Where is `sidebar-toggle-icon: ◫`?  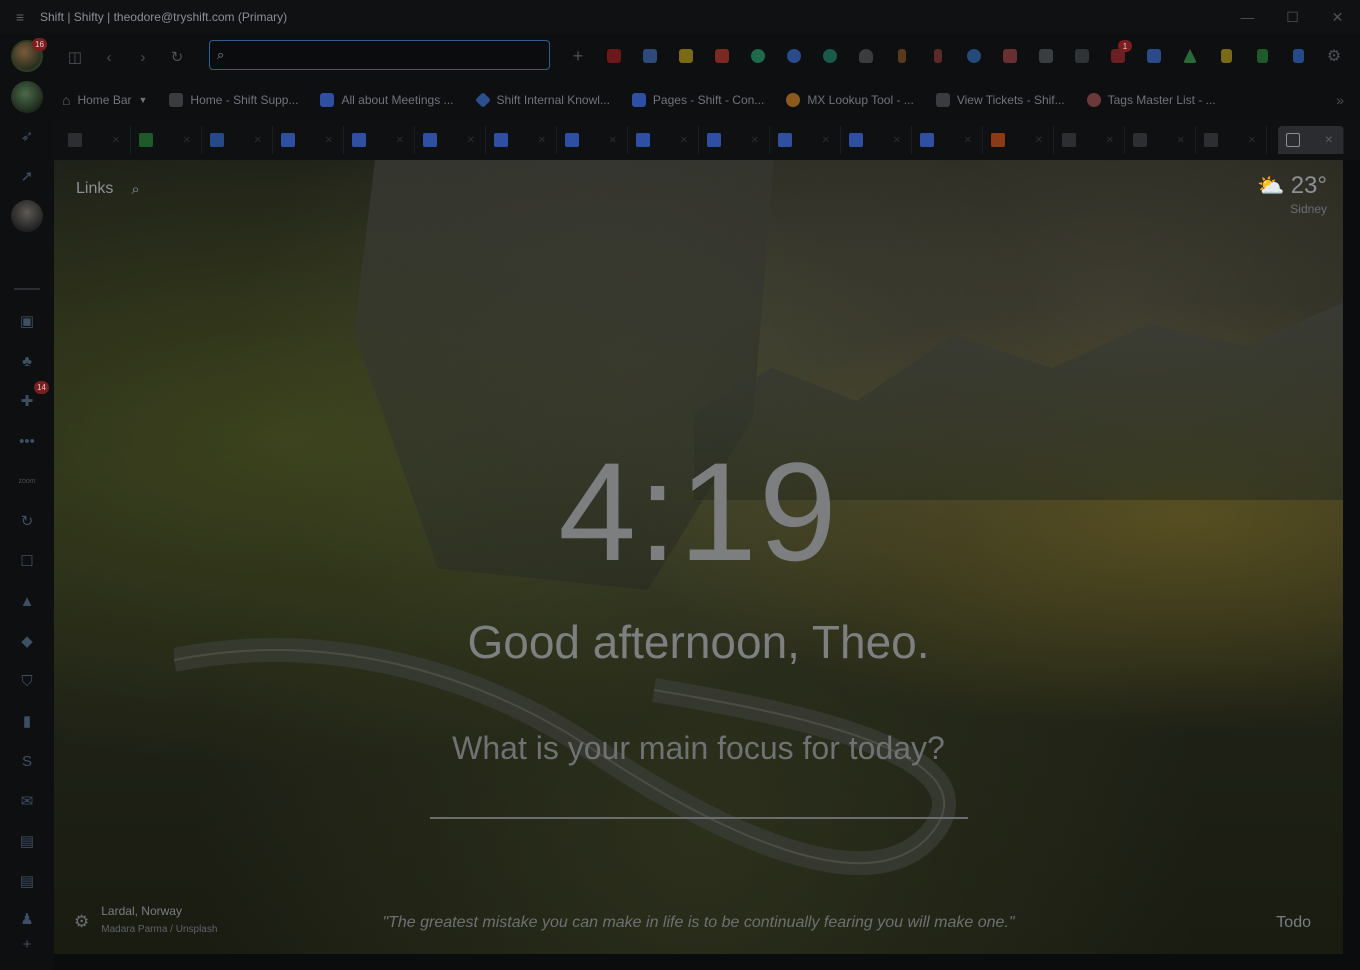 sidebar-toggle-icon: ◫ is located at coordinates (75, 57).